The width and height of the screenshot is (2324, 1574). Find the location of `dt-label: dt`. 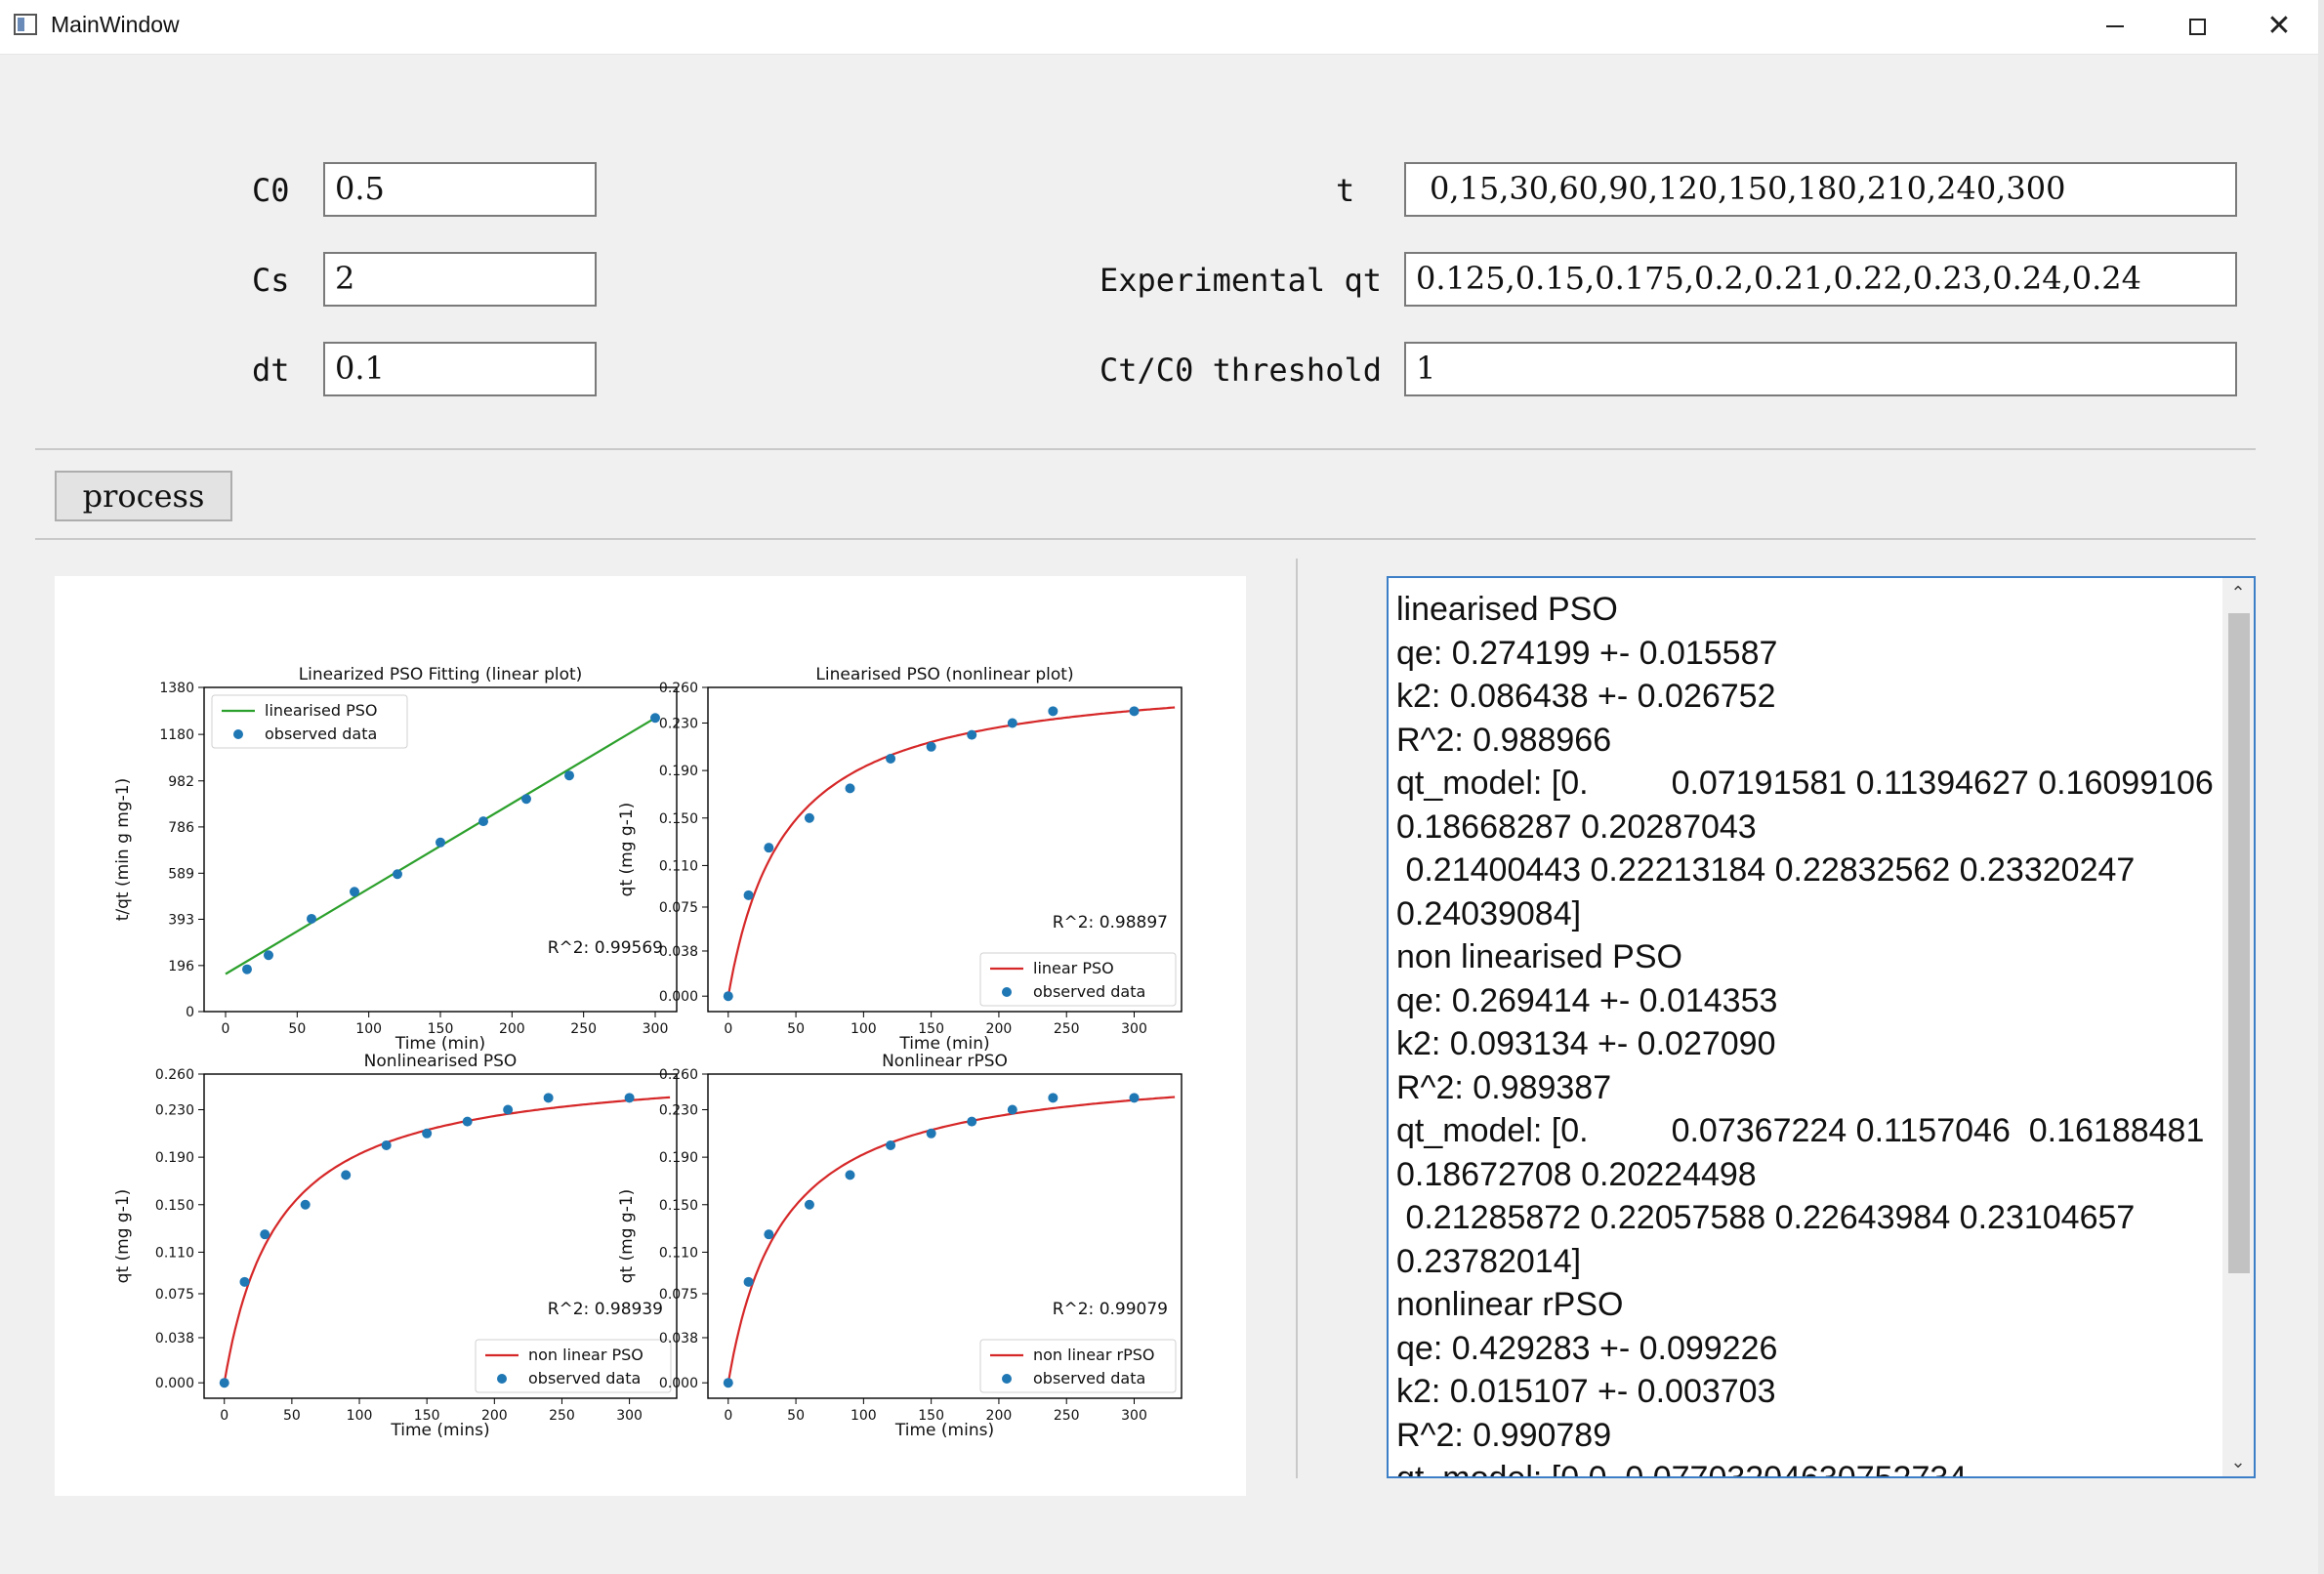

dt-label: dt is located at coordinates (271, 370).